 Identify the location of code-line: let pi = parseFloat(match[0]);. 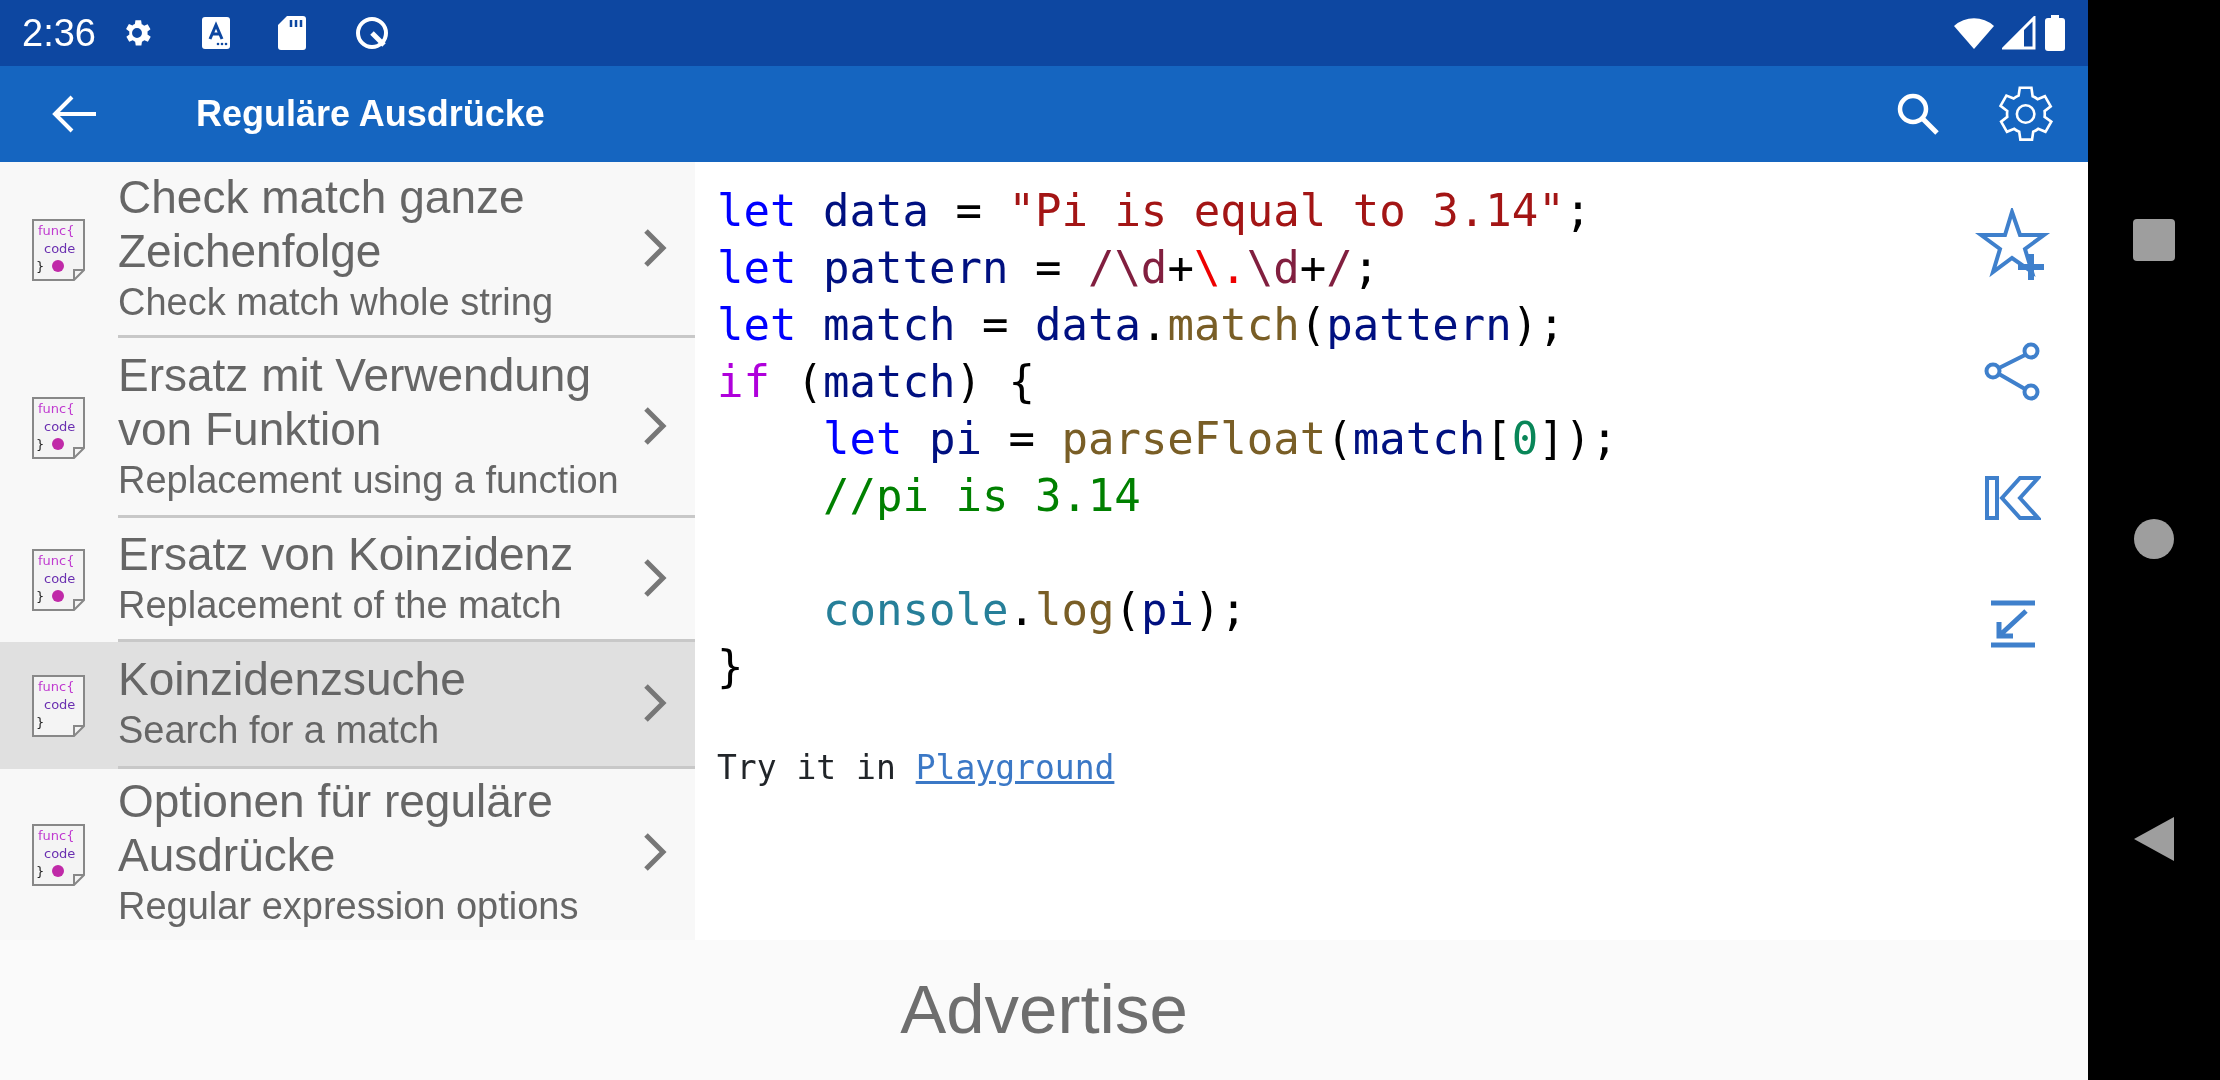
(1219, 439).